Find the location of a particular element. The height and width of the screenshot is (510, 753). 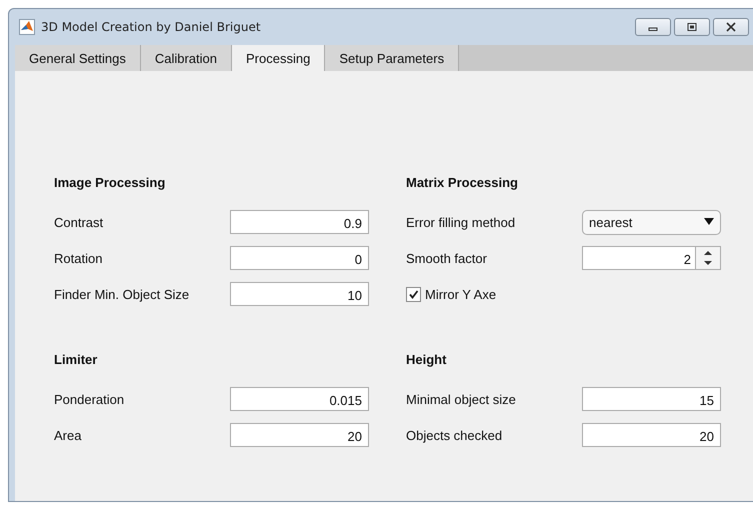

field-label: Ponderation is located at coordinates (90, 399).